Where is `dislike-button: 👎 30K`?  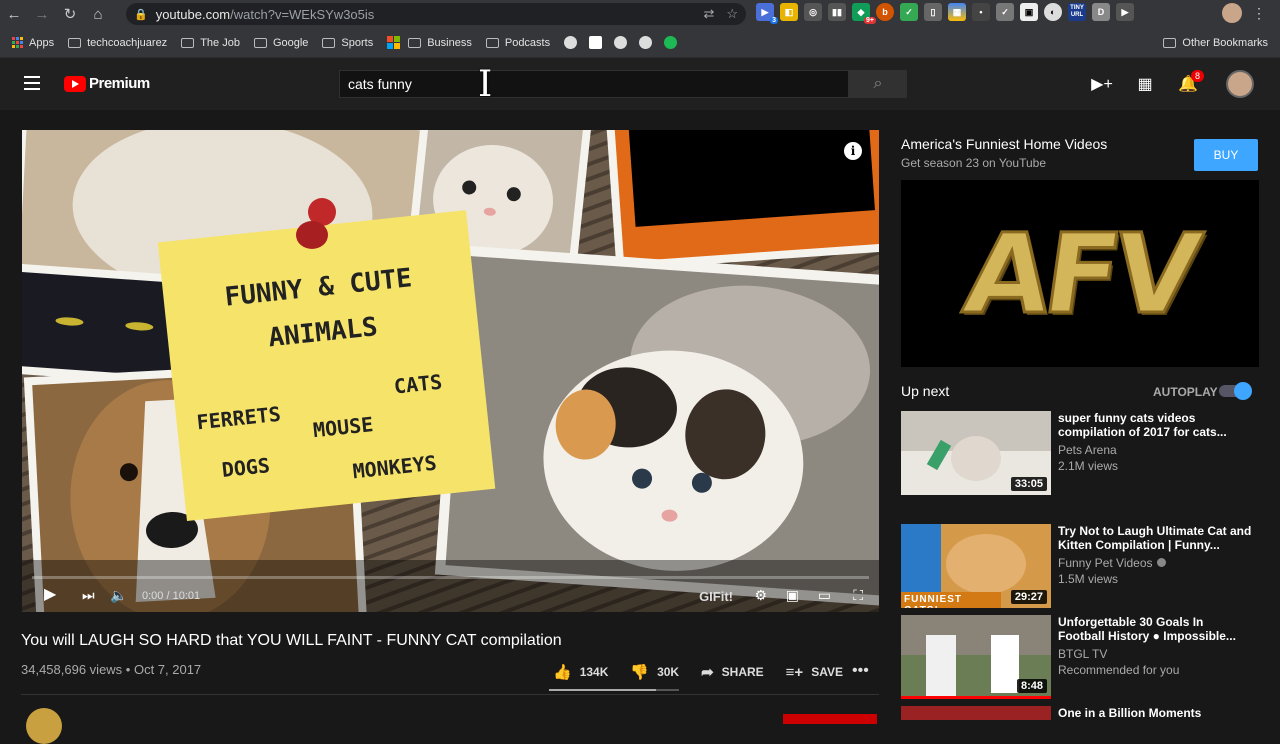
dislike-button: 👎 30K is located at coordinates (654, 672).